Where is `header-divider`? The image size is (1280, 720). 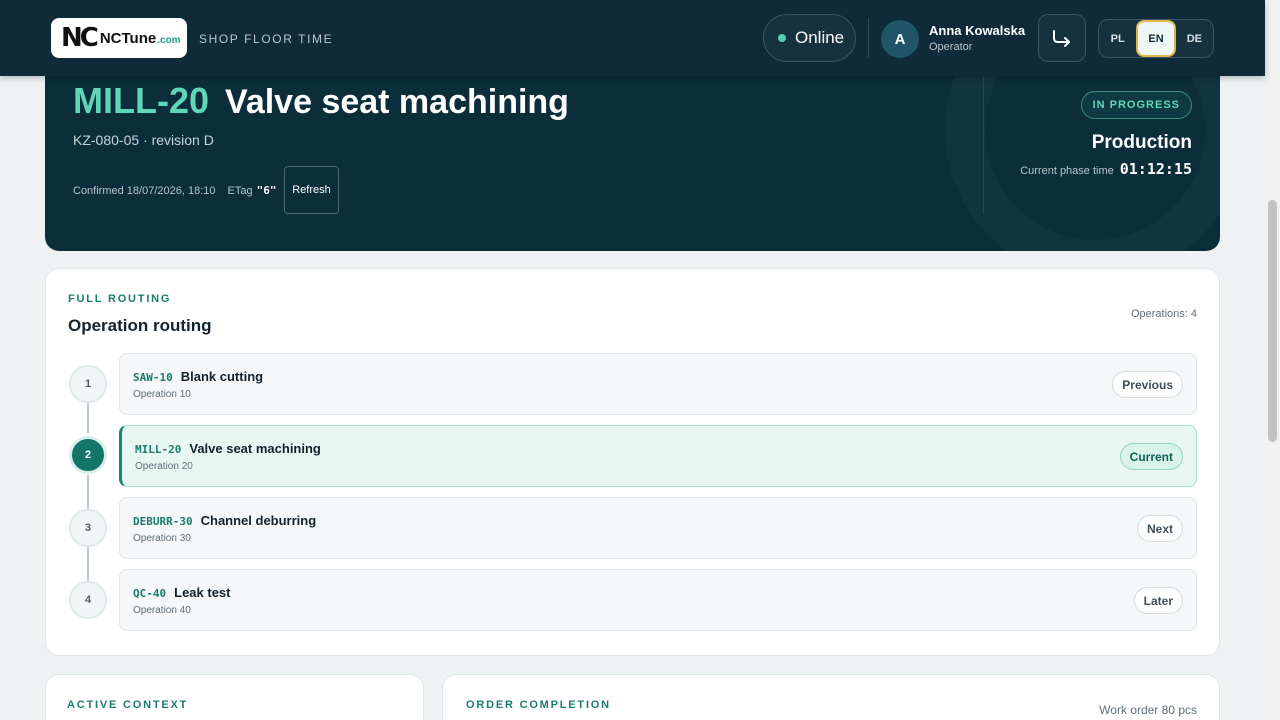
header-divider is located at coordinates (868, 38).